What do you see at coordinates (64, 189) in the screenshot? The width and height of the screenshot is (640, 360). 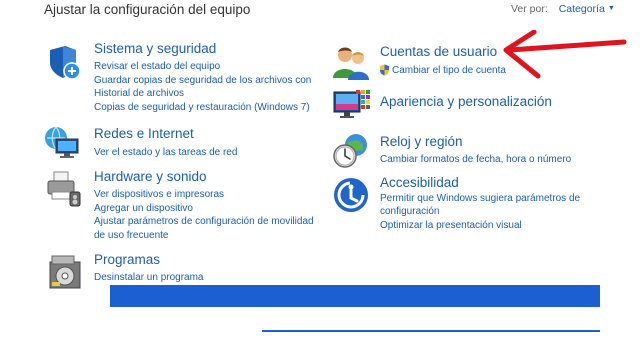 I see `printer-icon` at bounding box center [64, 189].